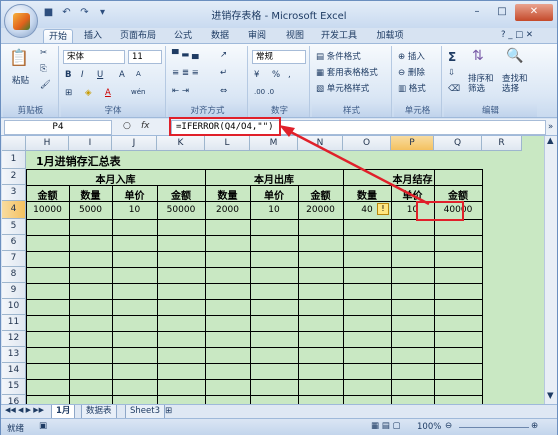  Describe the element at coordinates (264, 92) in the screenshot. I see `decimal-icon: .00 .0` at that location.